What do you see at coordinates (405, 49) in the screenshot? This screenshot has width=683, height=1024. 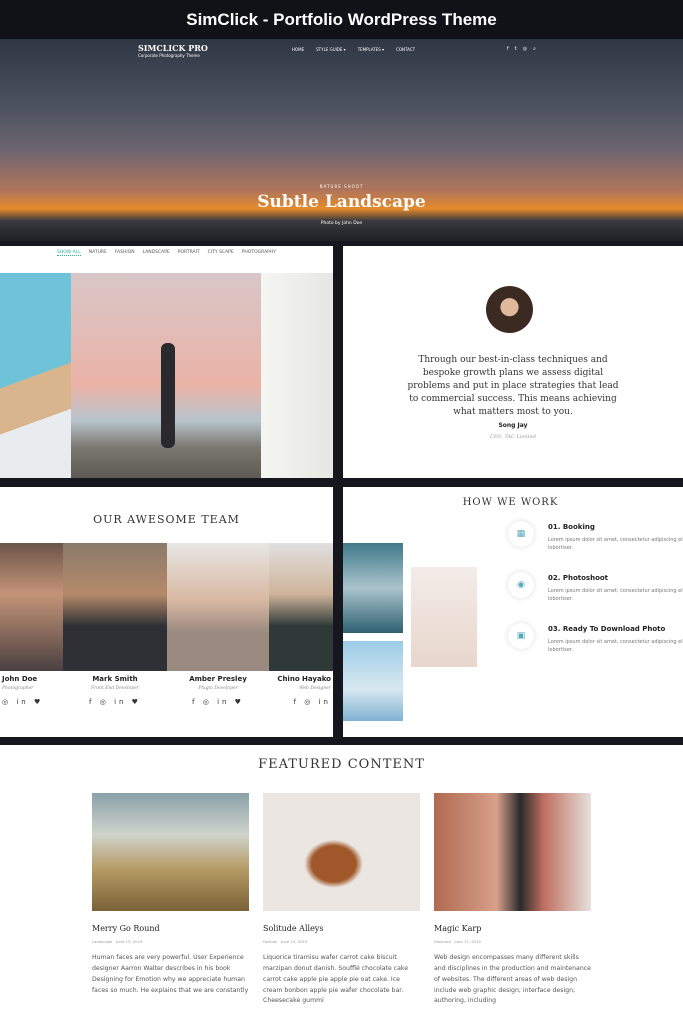 I see `nav-contact: CONTACT` at bounding box center [405, 49].